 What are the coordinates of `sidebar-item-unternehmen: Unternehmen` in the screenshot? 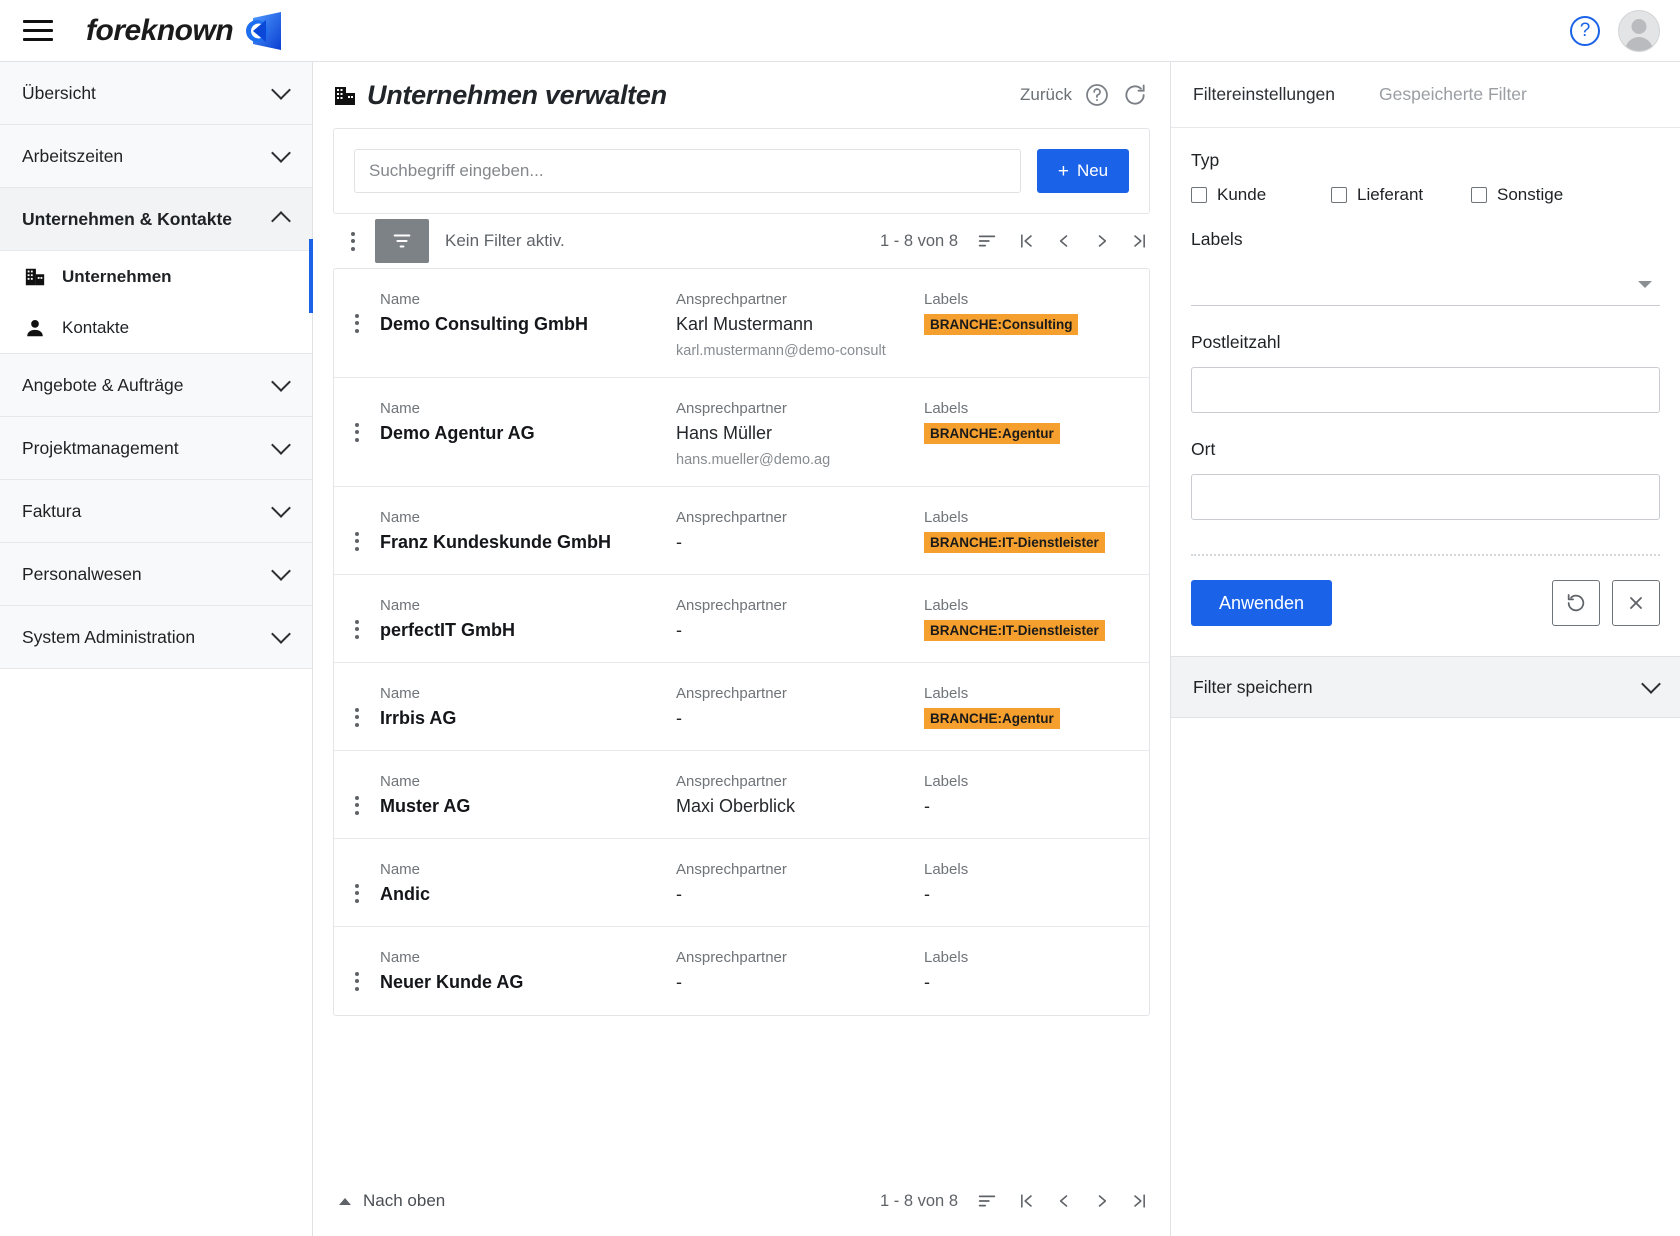 It's located at (156, 276).